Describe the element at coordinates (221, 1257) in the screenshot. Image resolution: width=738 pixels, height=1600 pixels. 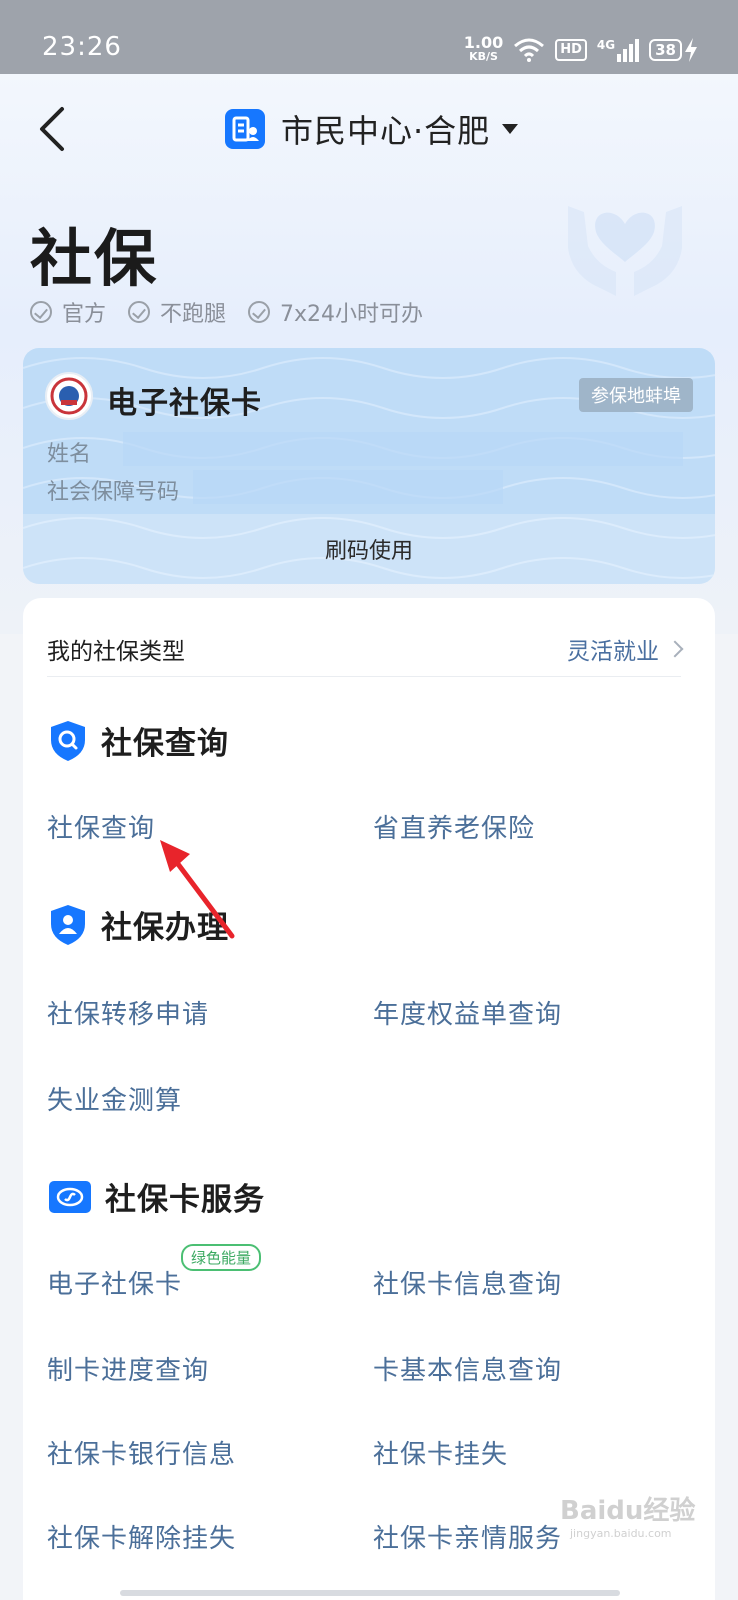
I see `green-energy-badge: 绿色能量` at that location.